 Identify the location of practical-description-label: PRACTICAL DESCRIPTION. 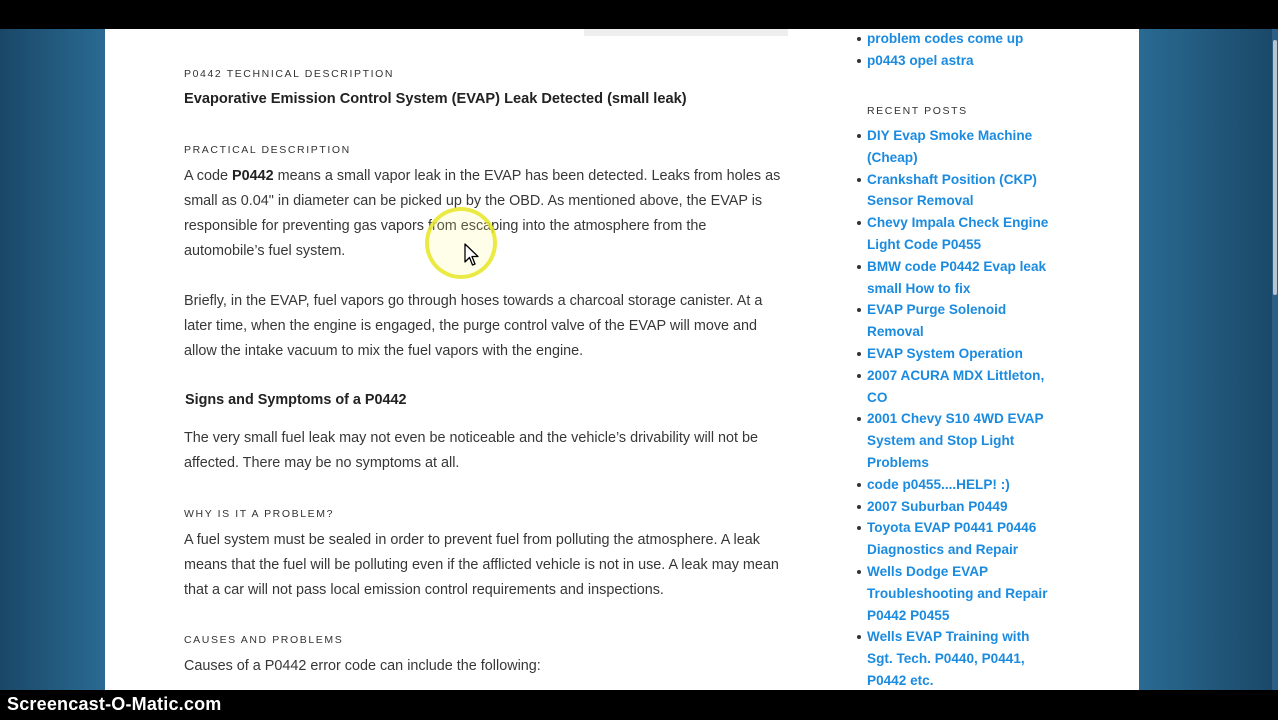
(267, 150).